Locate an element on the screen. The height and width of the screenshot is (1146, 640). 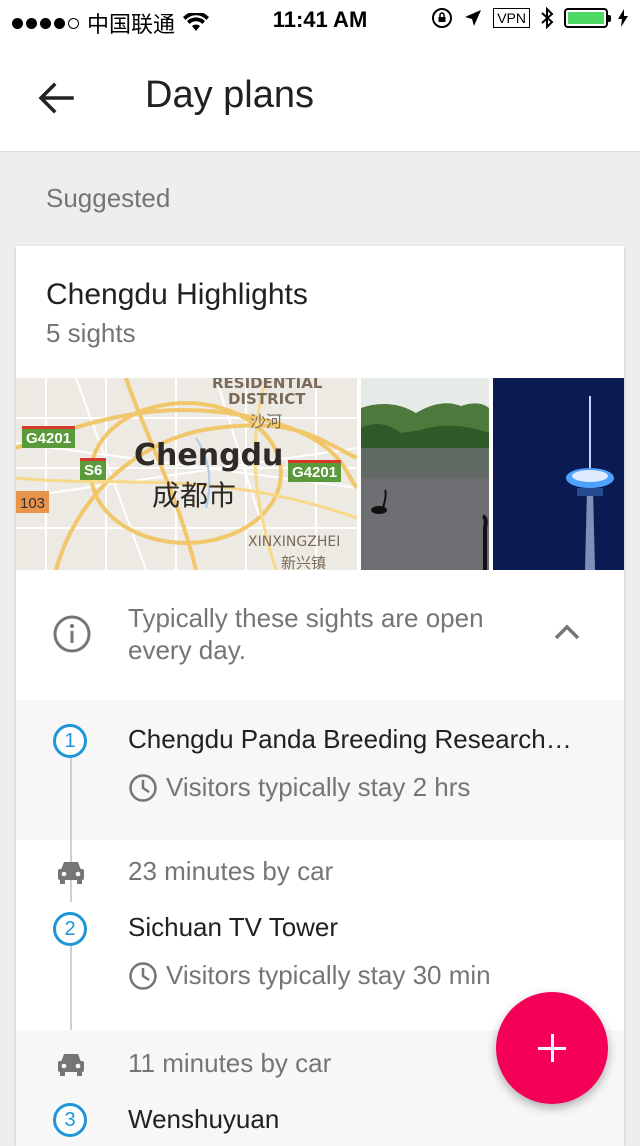
status-bar: 中国联通 11:41 AM VPN is located at coordinates (320, 20).